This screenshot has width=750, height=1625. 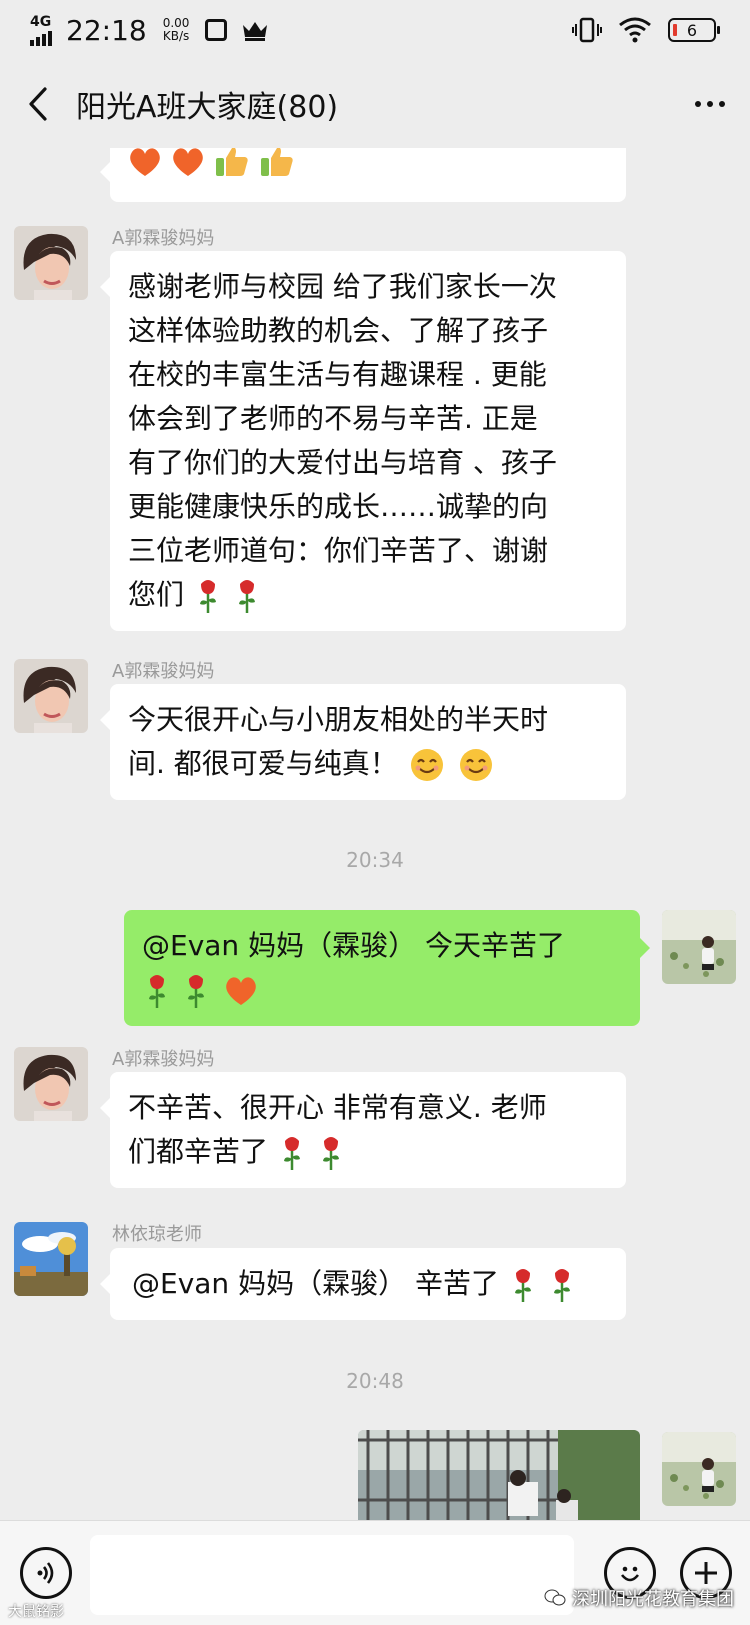 I want to click on emoji-hearts-thumbs, so click(x=211, y=169).